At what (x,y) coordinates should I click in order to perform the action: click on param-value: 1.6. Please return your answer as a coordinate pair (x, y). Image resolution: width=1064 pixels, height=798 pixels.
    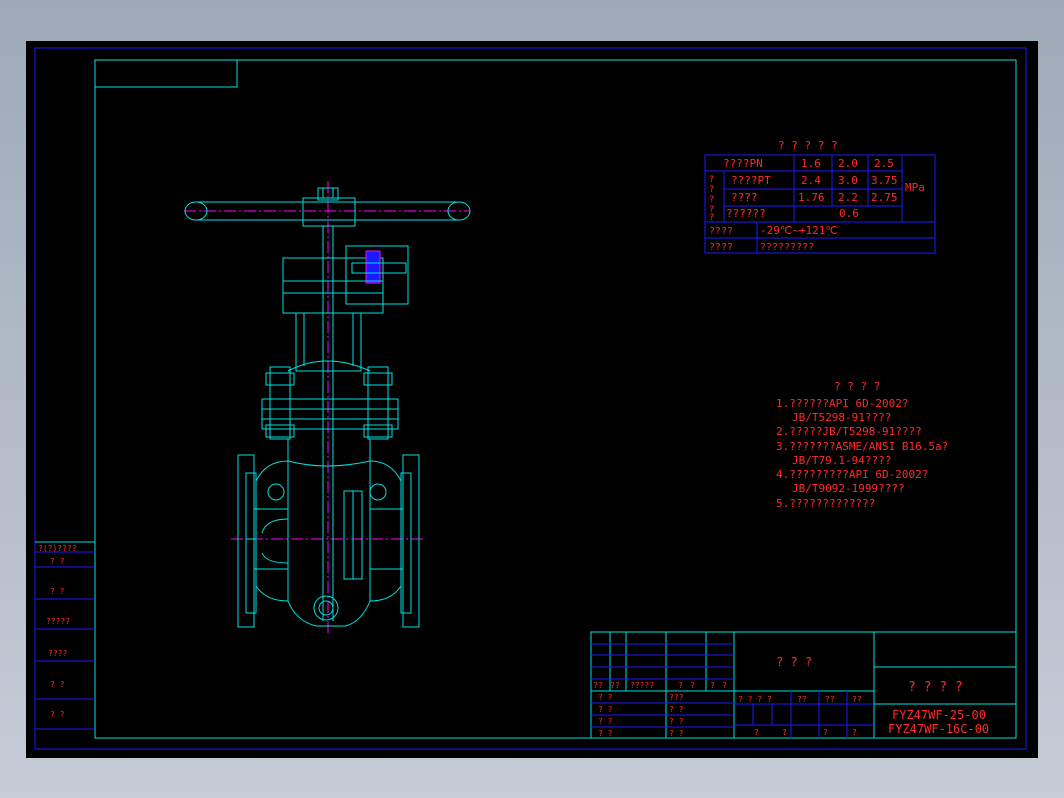
    Looking at the image, I should click on (811, 163).